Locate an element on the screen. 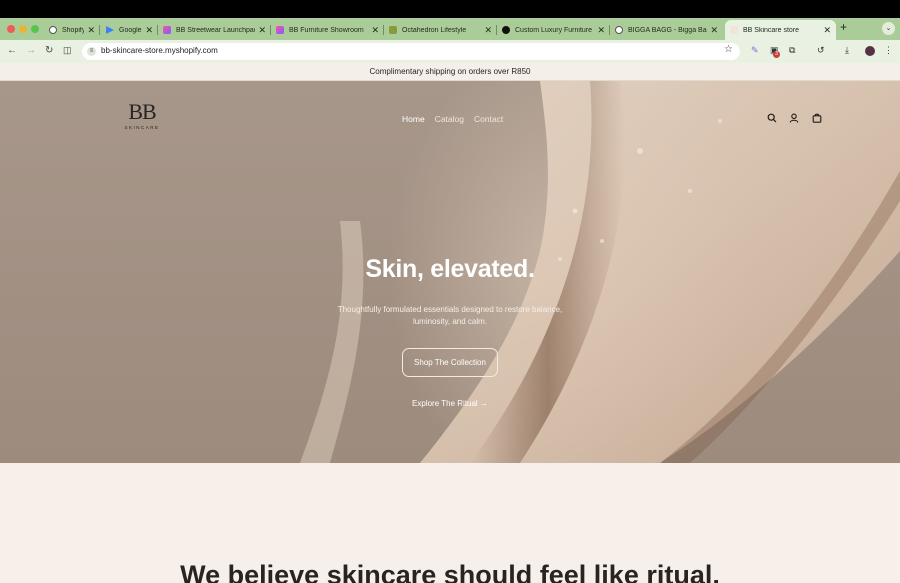  bb-streetwear-favicon-icon is located at coordinates (167, 30).